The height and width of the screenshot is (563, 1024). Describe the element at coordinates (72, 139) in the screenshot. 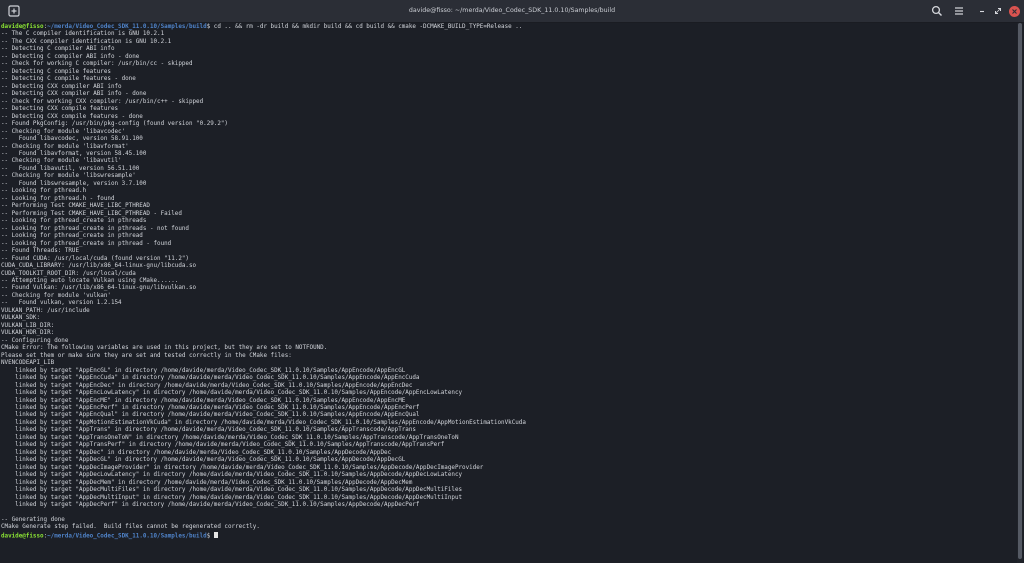

I see `output-line: -- Found libavcodec, version 58.91.100` at that location.